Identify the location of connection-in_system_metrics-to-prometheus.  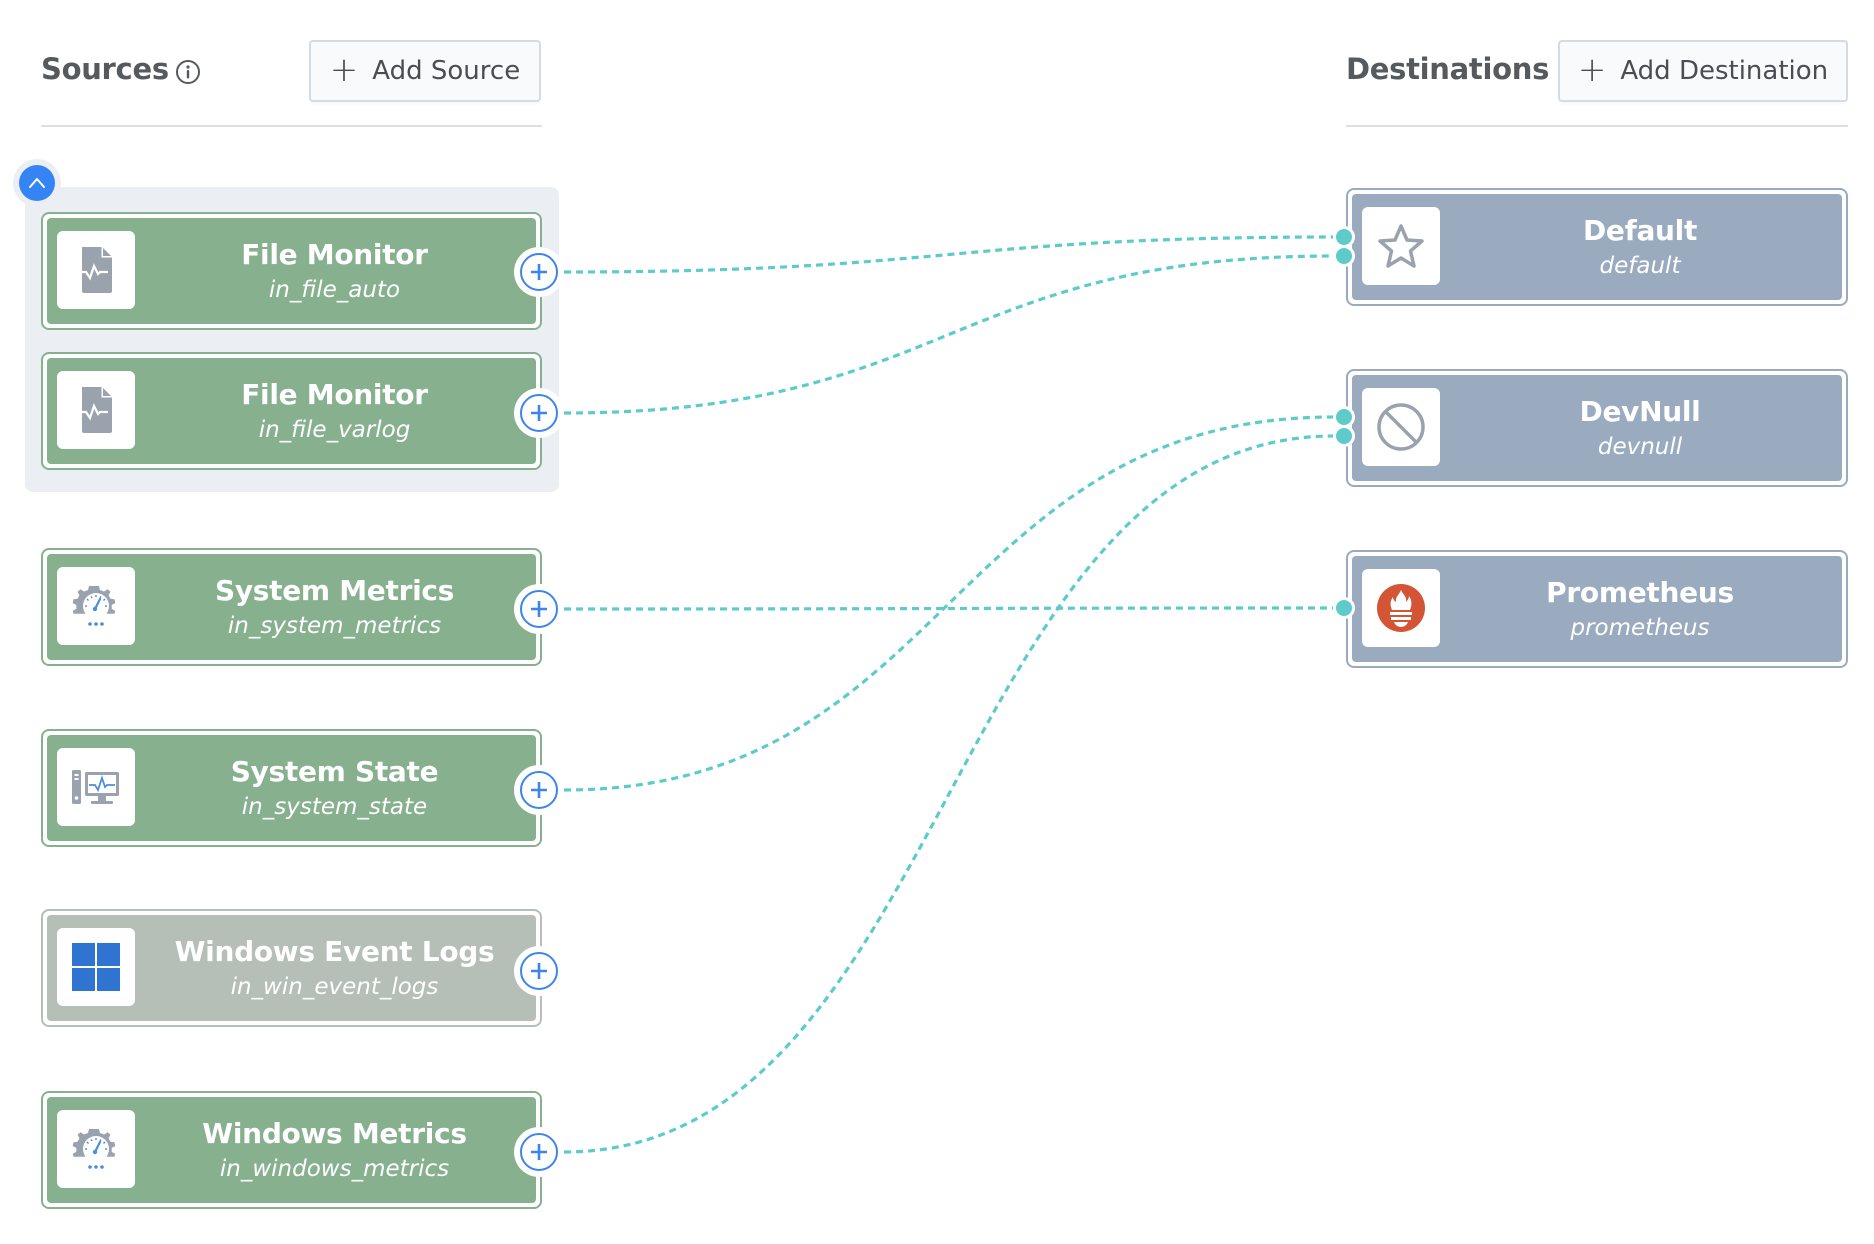
(949, 608).